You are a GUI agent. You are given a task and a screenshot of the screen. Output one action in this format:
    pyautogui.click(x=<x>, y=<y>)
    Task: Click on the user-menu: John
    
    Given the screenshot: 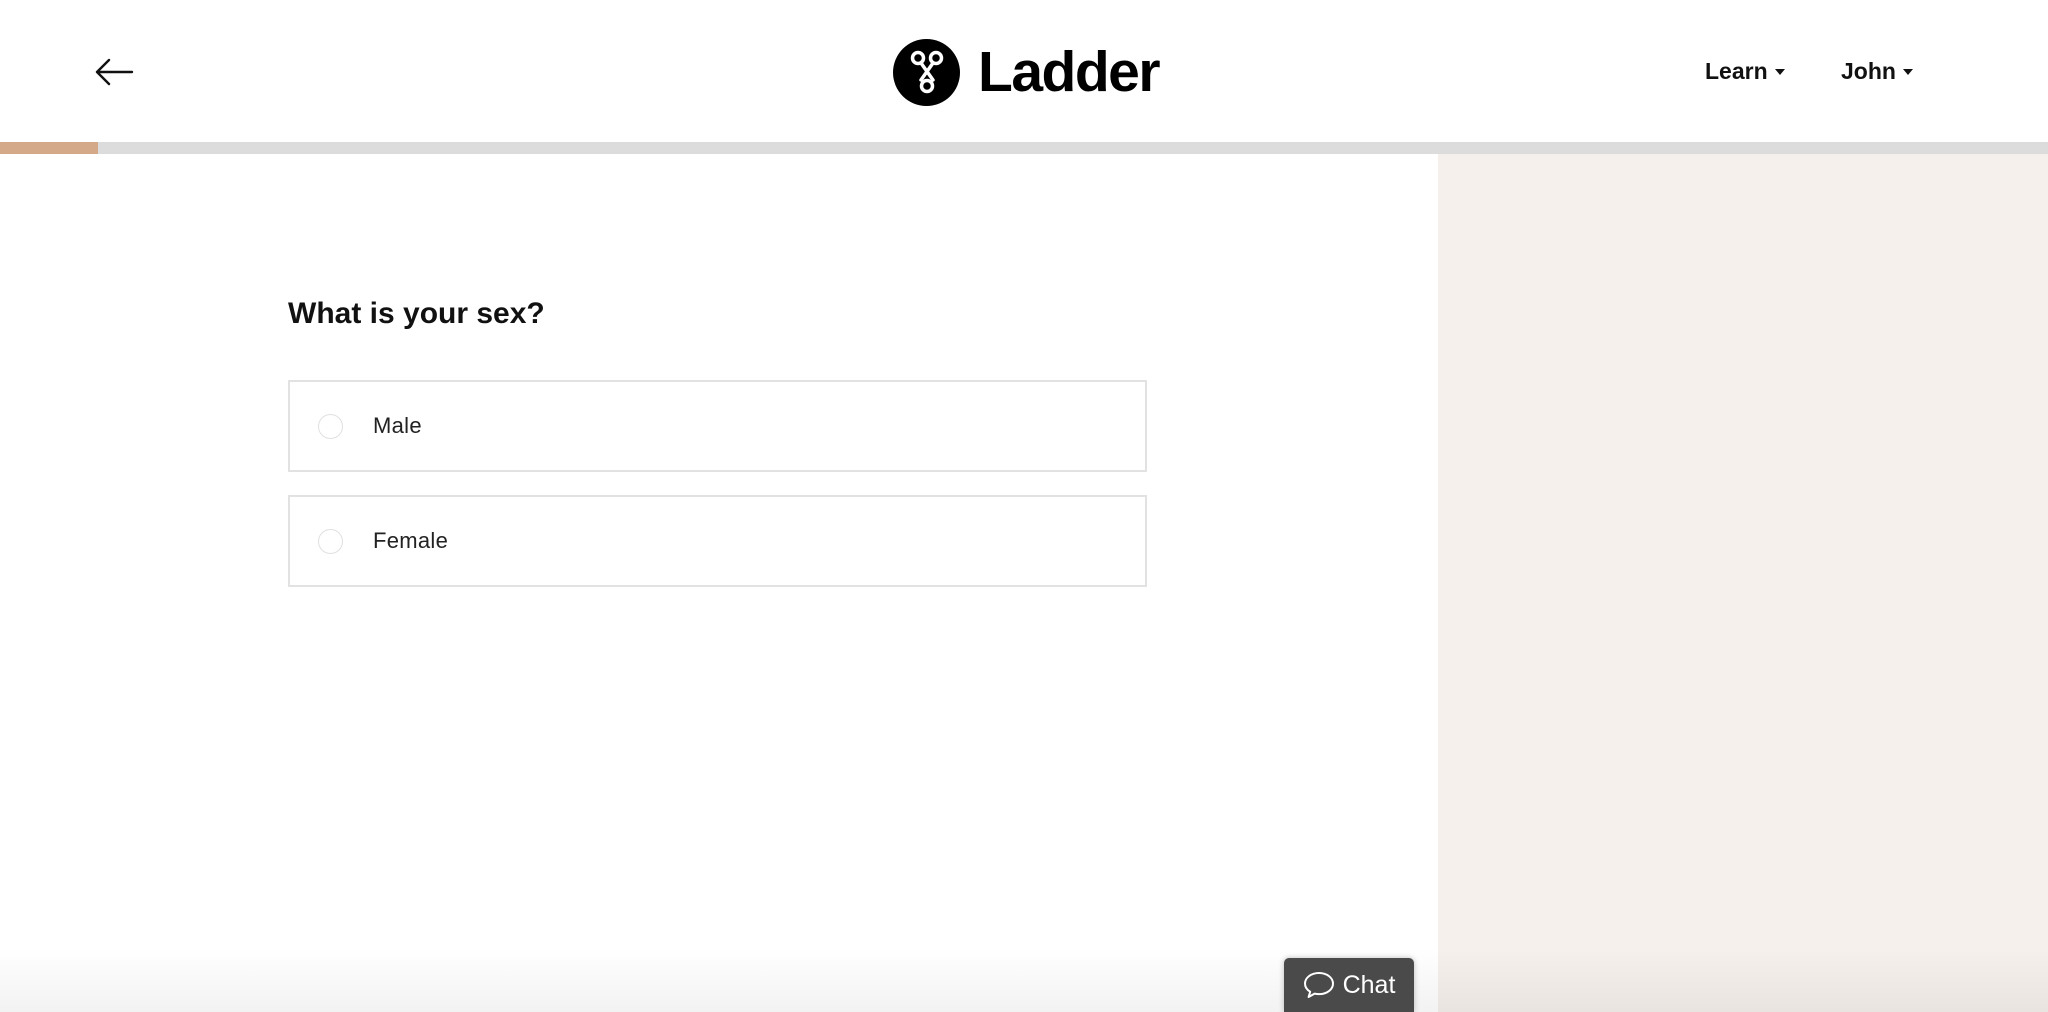 What is the action you would take?
    pyautogui.click(x=1877, y=71)
    